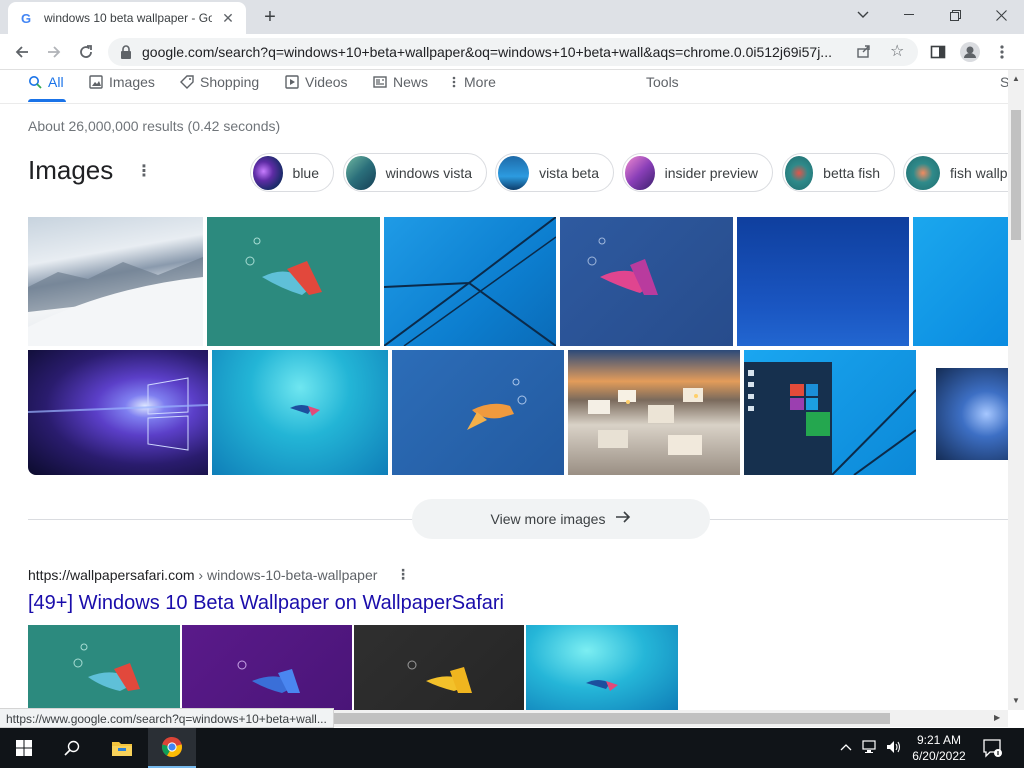 The height and width of the screenshot is (768, 1024). Describe the element at coordinates (697, 172) in the screenshot. I see `chip-insider-preview: insider preview` at that location.